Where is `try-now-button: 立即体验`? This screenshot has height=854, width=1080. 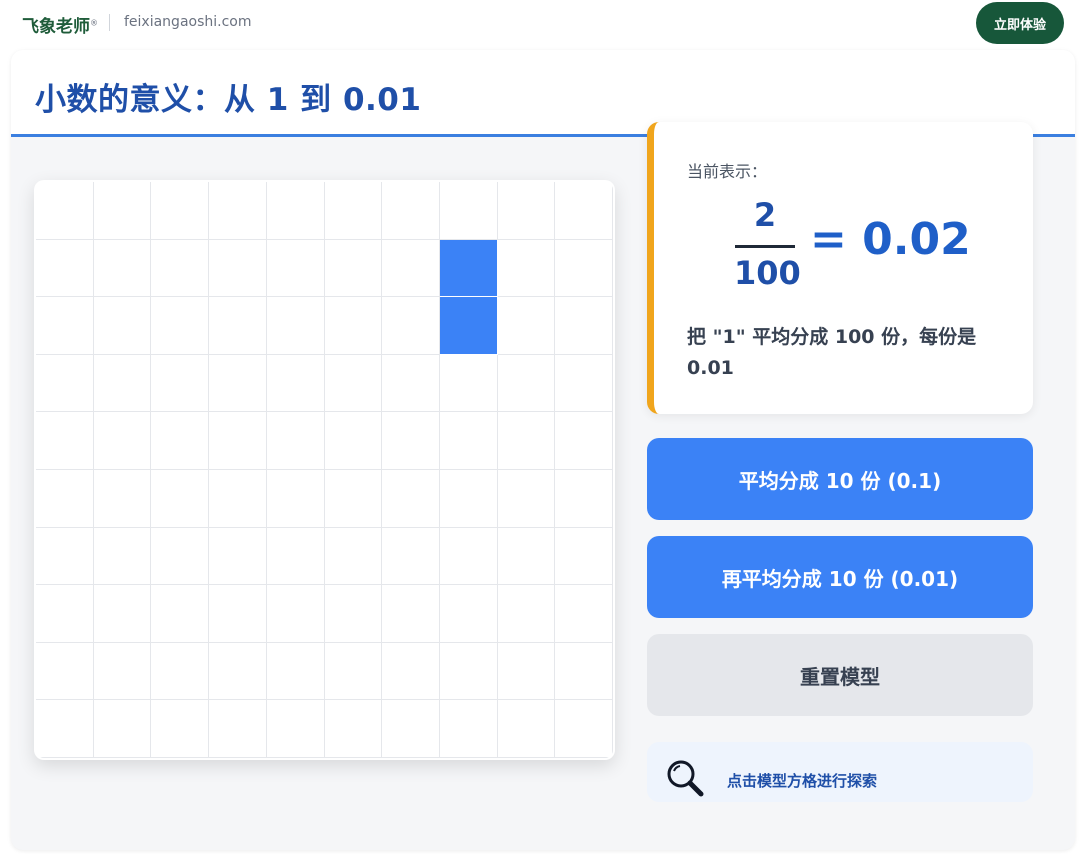
try-now-button: 立即体验 is located at coordinates (1020, 23).